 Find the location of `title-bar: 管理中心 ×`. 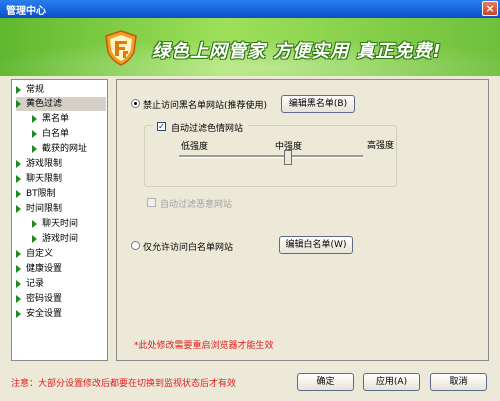

title-bar: 管理中心 × is located at coordinates (250, 9).